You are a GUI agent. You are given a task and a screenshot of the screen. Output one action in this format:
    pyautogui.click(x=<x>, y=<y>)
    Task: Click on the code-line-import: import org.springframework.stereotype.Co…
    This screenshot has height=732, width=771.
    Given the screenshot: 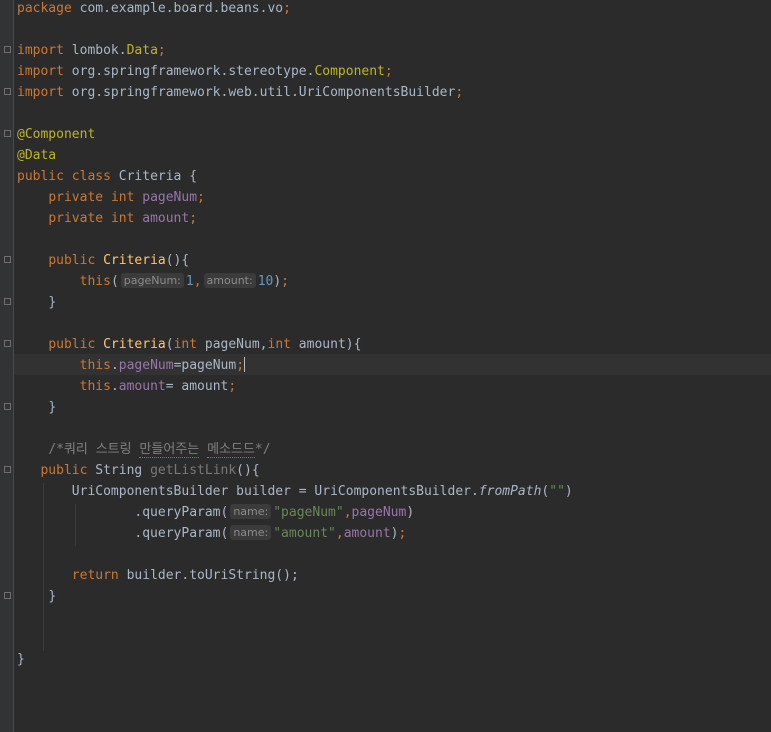 What is the action you would take?
    pyautogui.click(x=205, y=71)
    